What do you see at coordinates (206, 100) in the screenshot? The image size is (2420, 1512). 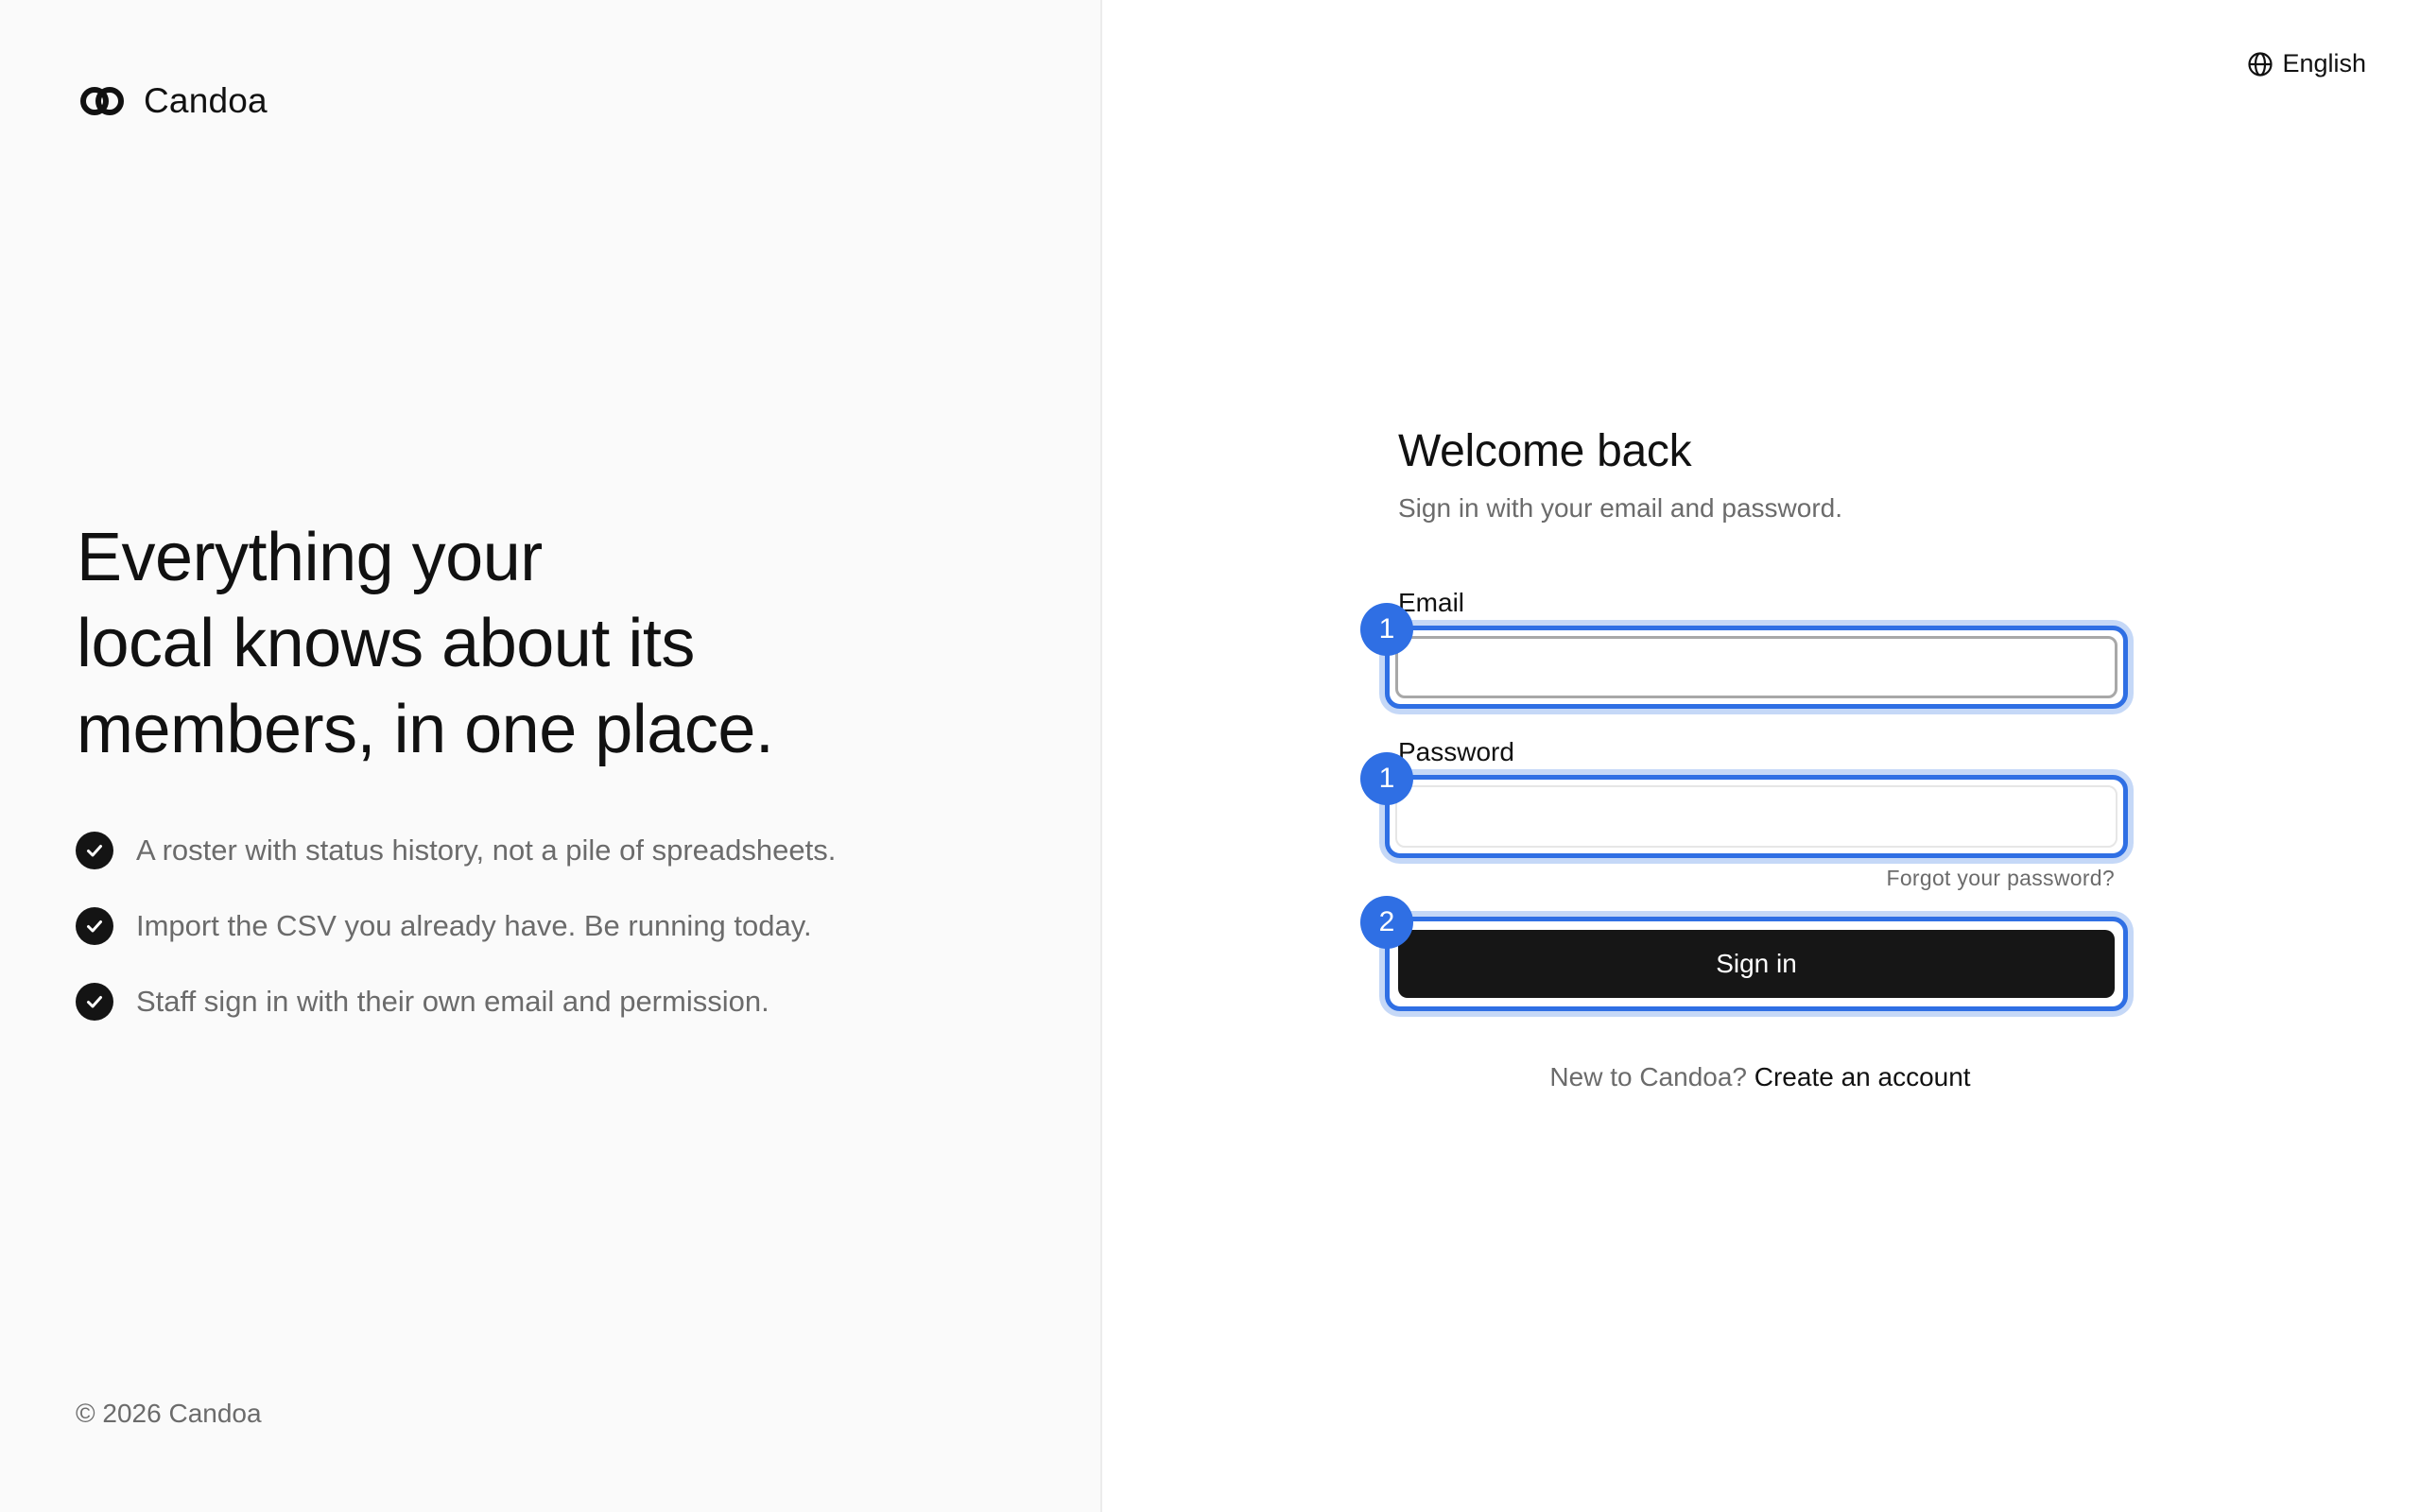 I see `brand-name: Candoa` at bounding box center [206, 100].